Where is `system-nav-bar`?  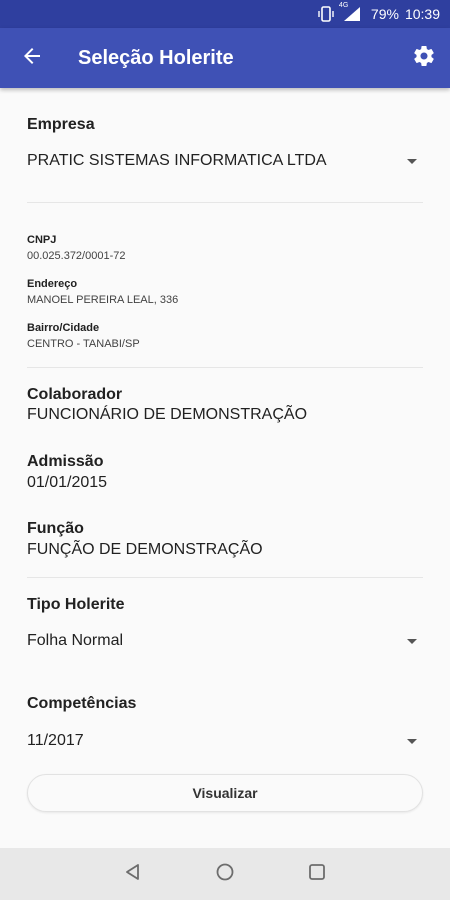 system-nav-bar is located at coordinates (225, 874).